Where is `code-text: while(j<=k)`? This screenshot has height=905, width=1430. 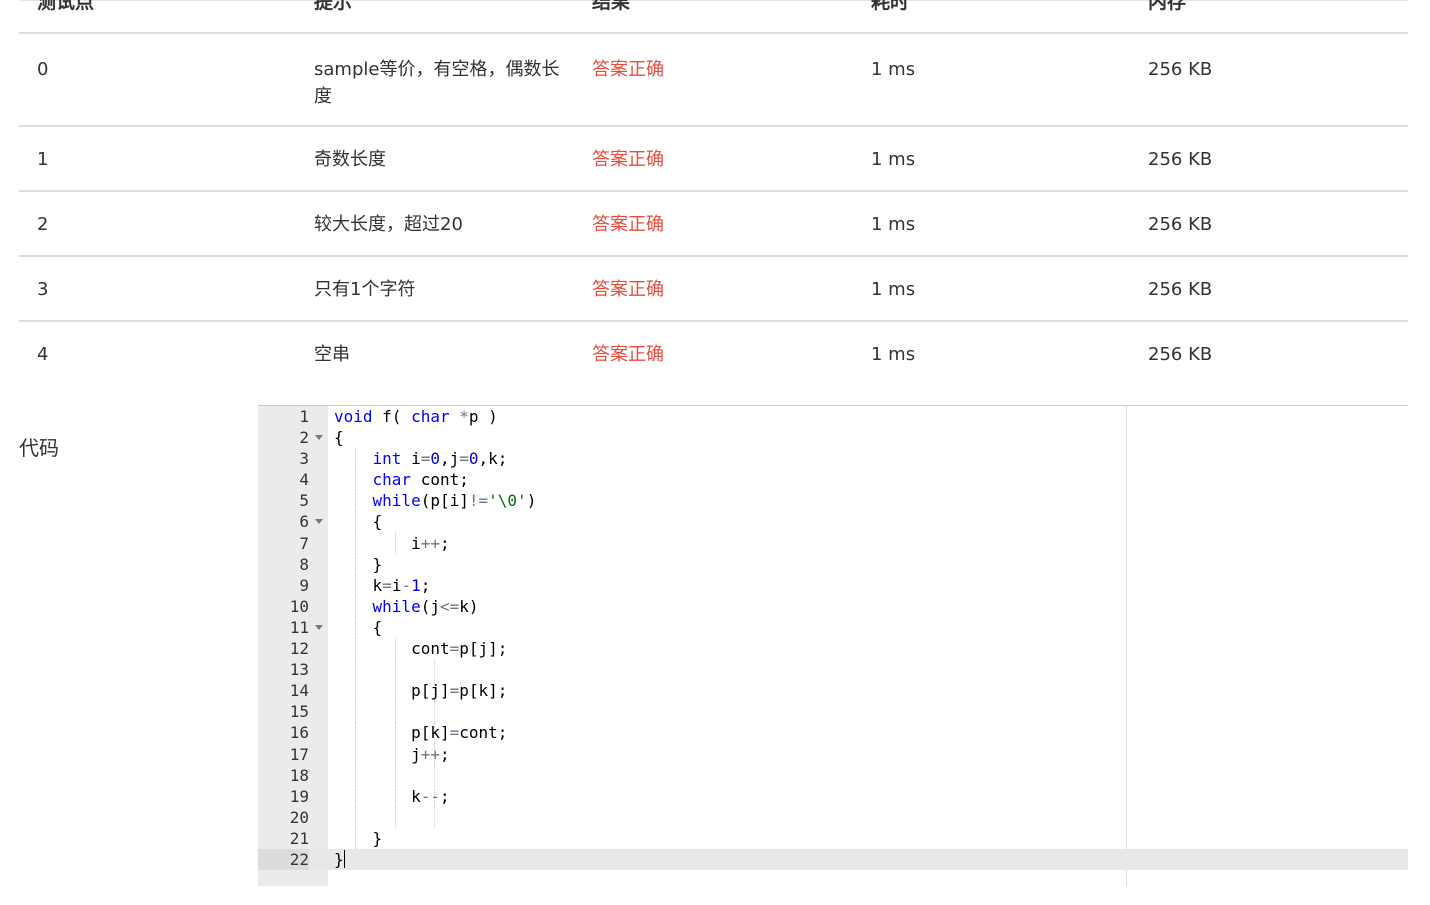 code-text: while(j<=k) is located at coordinates (425, 606).